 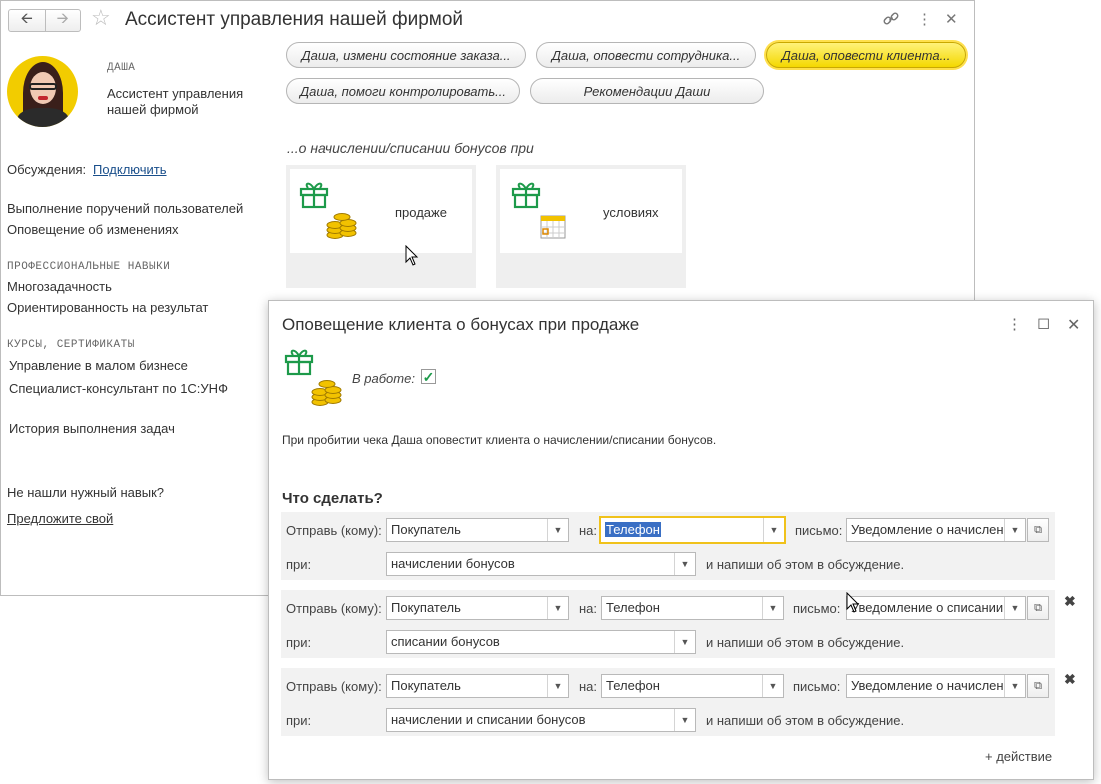 I want to click on sidebar-item-notifications: Оповещение об изменениях, so click(x=93, y=229).